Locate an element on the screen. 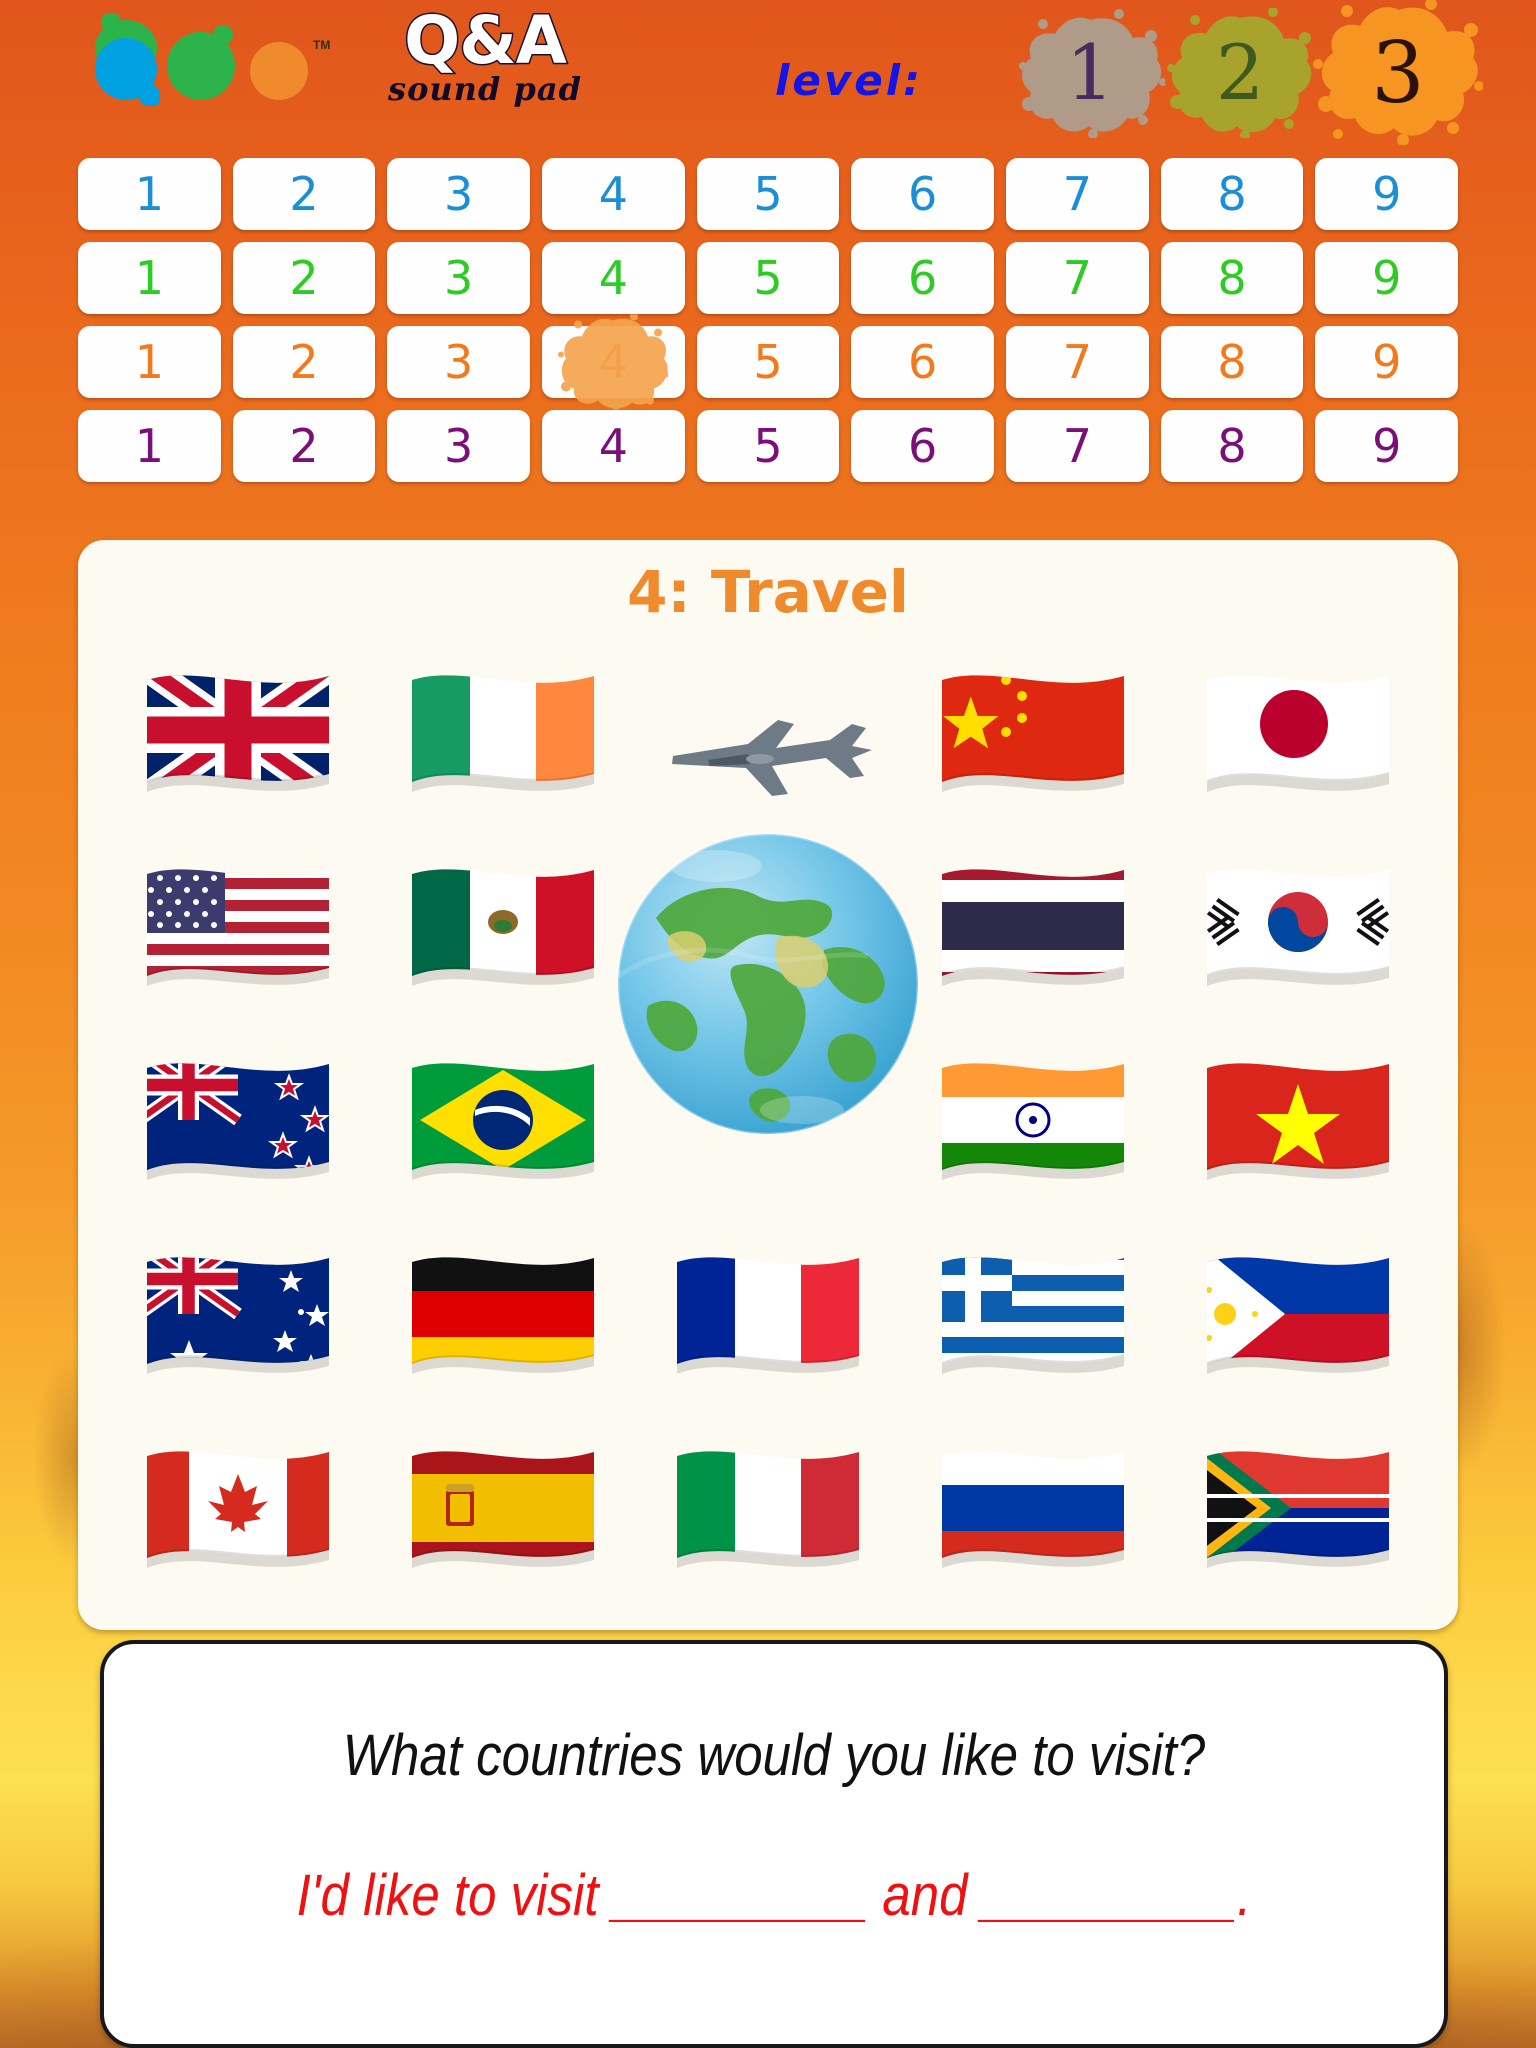 The image size is (1536, 2048). number-button-orange-1: 1 is located at coordinates (149, 362).